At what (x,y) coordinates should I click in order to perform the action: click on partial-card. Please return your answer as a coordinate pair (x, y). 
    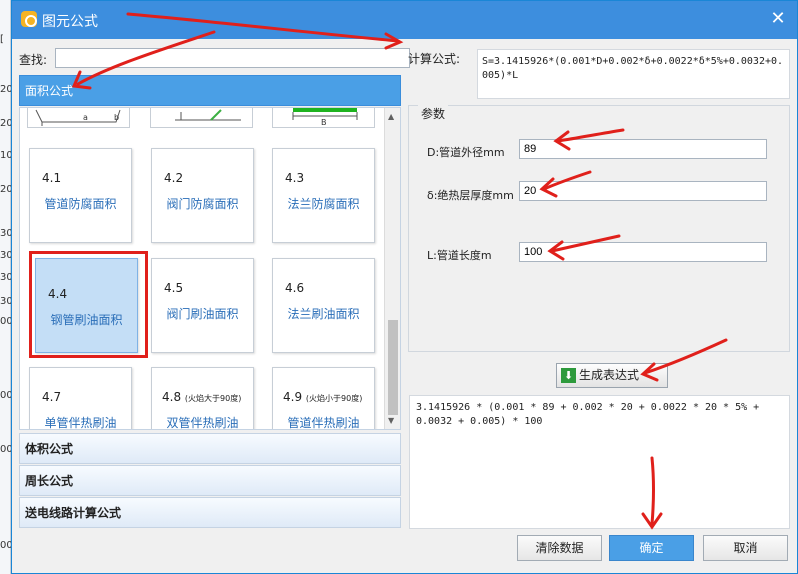
    Looking at the image, I should click on (201, 118).